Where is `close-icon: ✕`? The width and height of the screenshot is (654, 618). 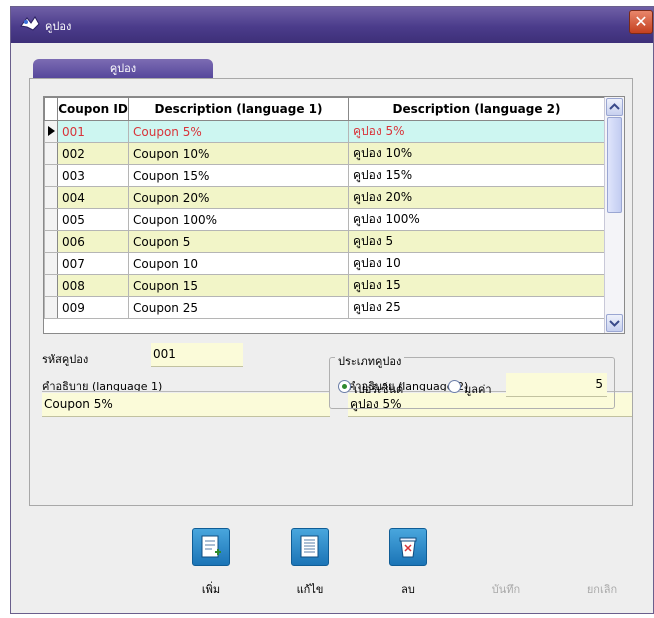
close-icon: ✕ is located at coordinates (641, 21).